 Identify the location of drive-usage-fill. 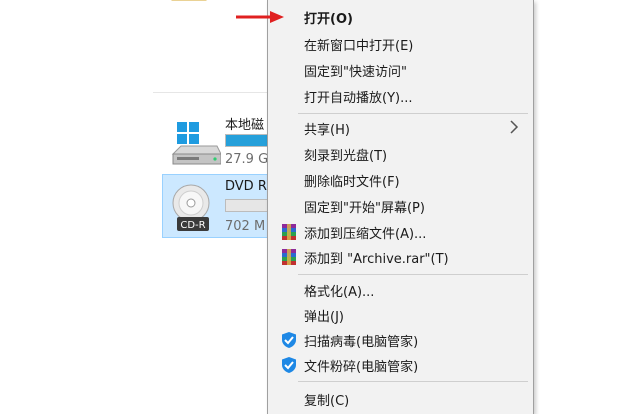
(249, 140).